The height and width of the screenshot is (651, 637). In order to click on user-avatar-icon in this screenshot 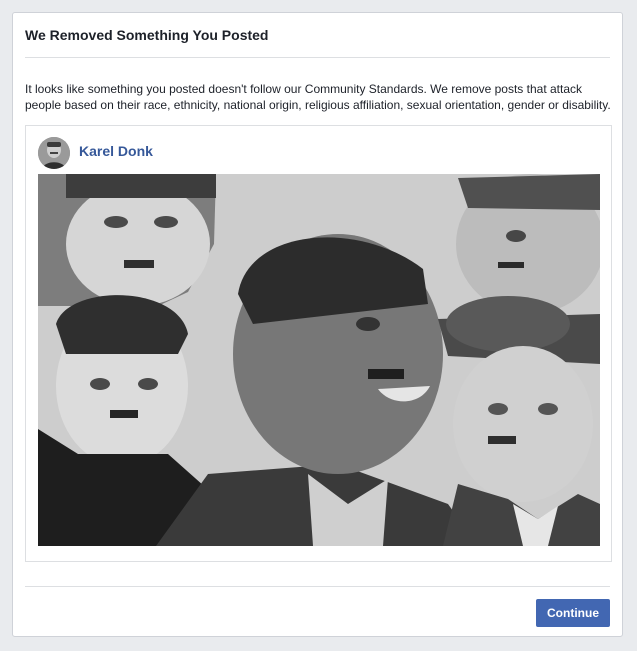, I will do `click(54, 153)`.